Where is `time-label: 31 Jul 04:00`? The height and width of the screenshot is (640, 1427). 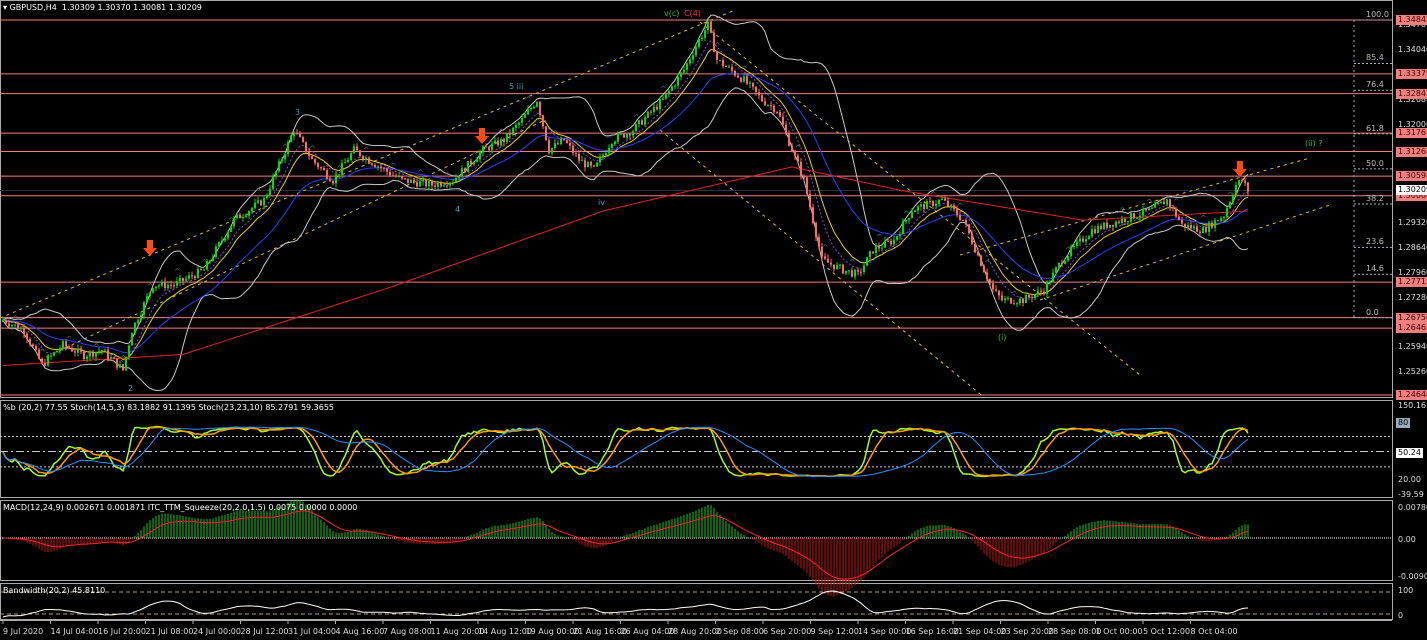
time-label: 31 Jul 04:00 is located at coordinates (312, 631).